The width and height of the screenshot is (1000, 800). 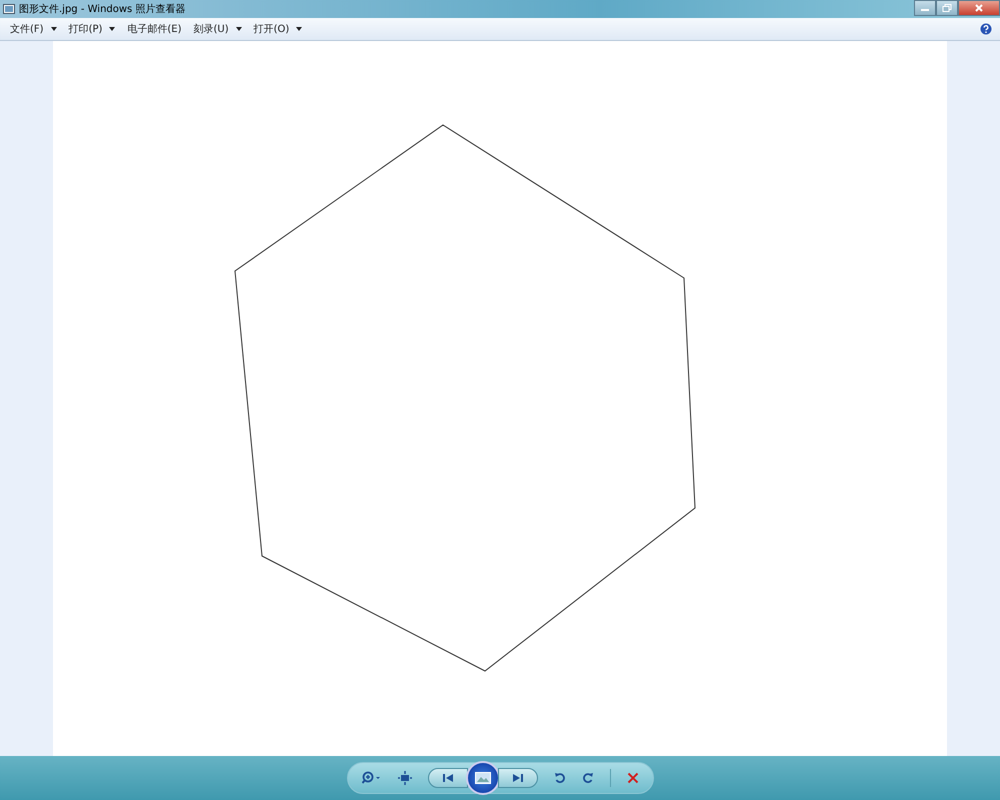 What do you see at coordinates (92, 28) in the screenshot?
I see `menu-item: 打印(P)` at bounding box center [92, 28].